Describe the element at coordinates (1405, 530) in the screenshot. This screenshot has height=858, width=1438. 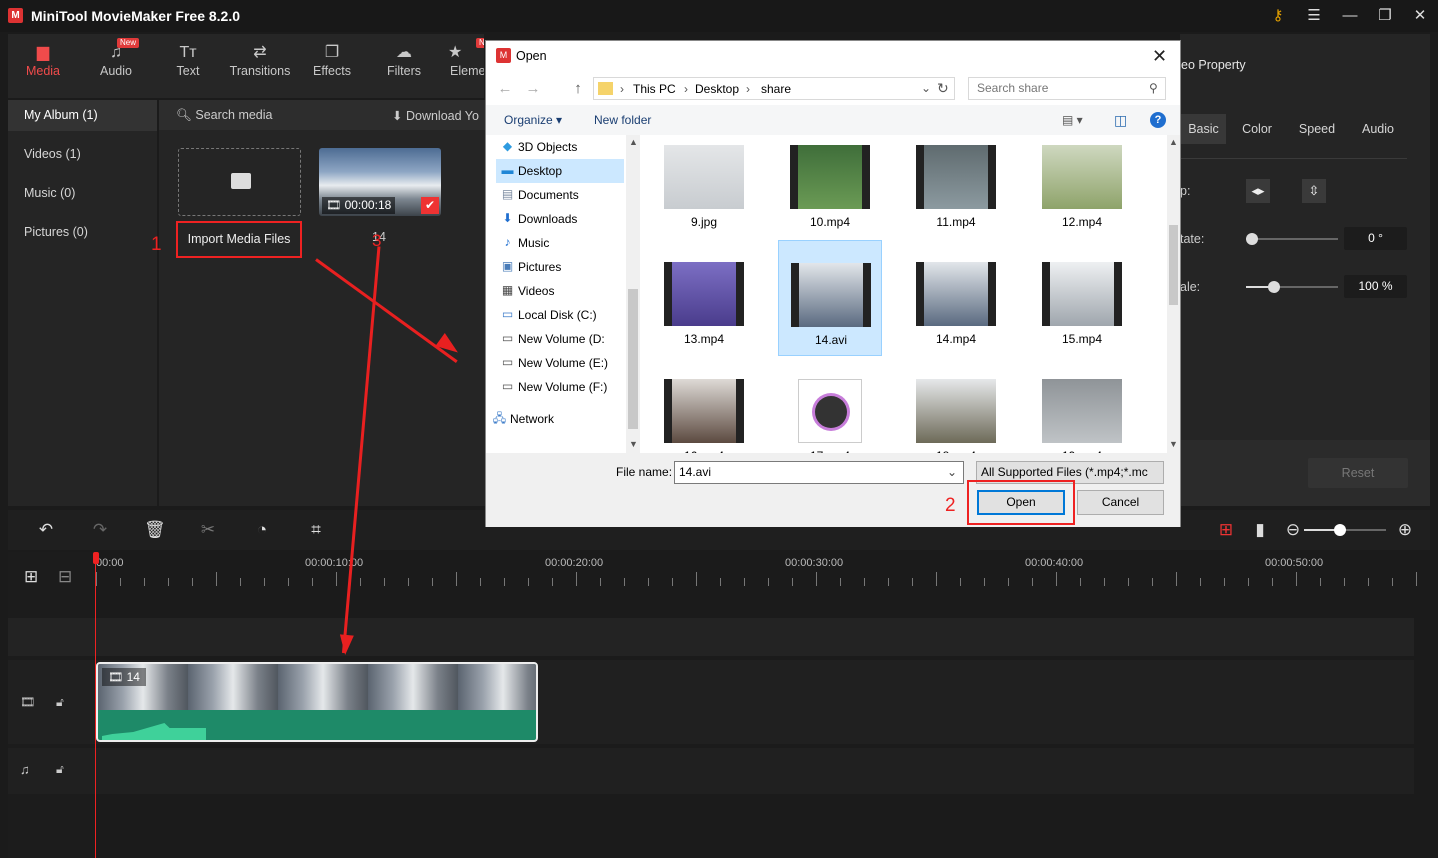
I see `zoom-in-icon: ⊕` at that location.